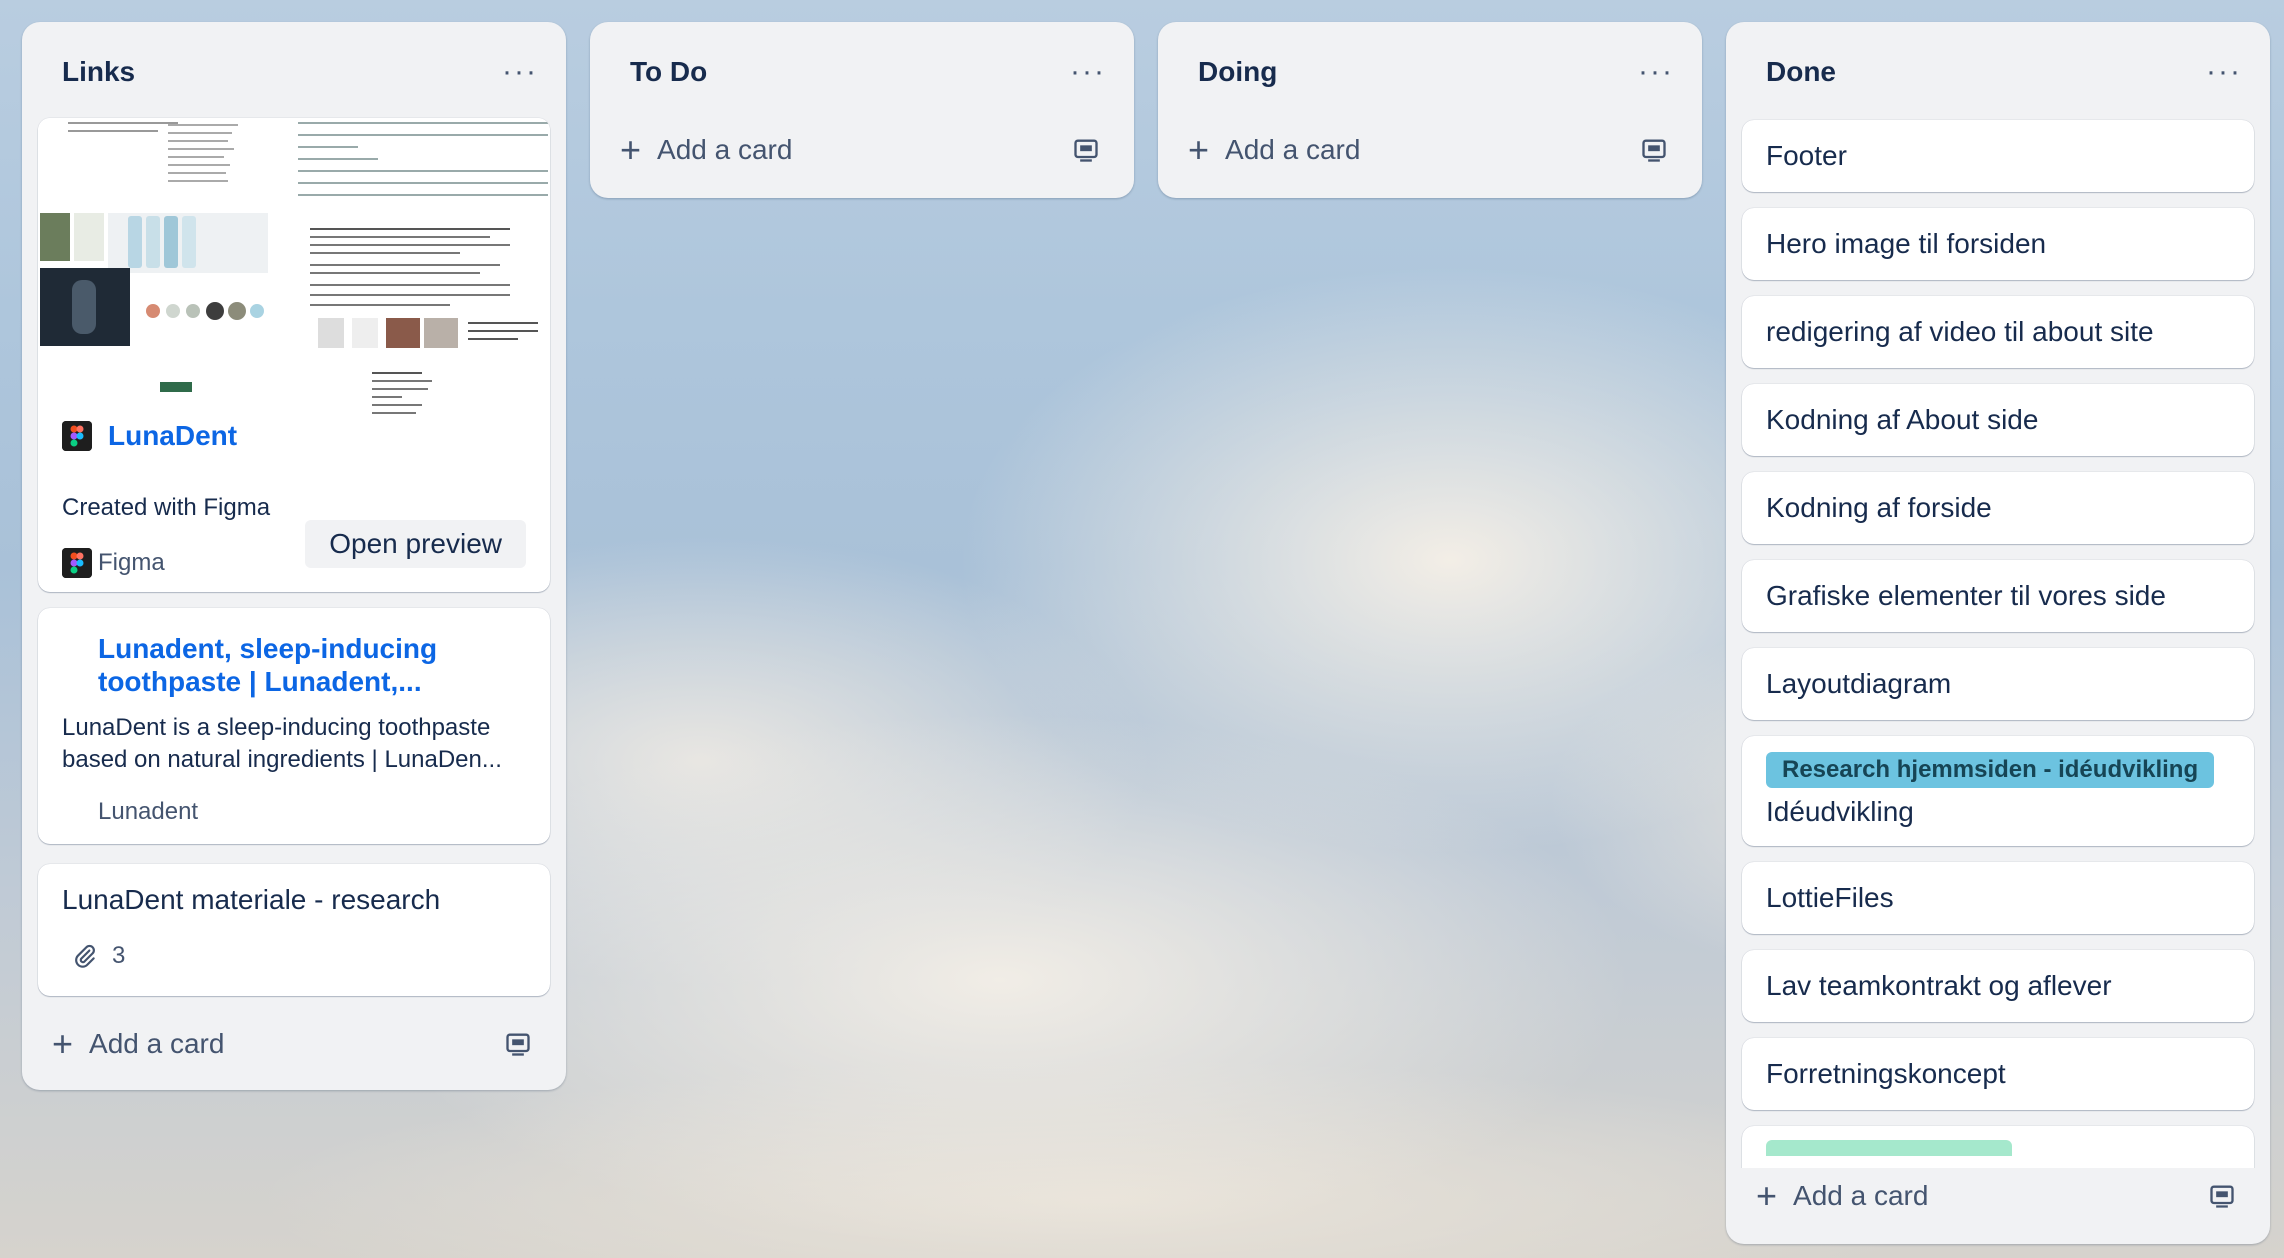 The image size is (2284, 1258). What do you see at coordinates (294, 930) in the screenshot?
I see `research-card: LunaDent materiale - research 3` at bounding box center [294, 930].